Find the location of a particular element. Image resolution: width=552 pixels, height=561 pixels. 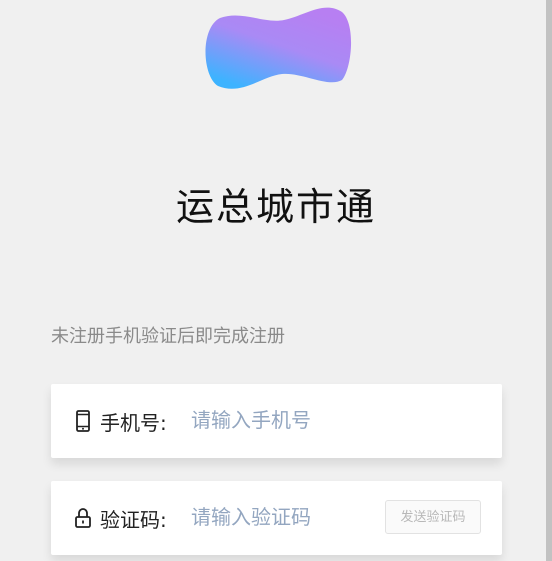

app-title: 运总城市通 is located at coordinates (275, 207).